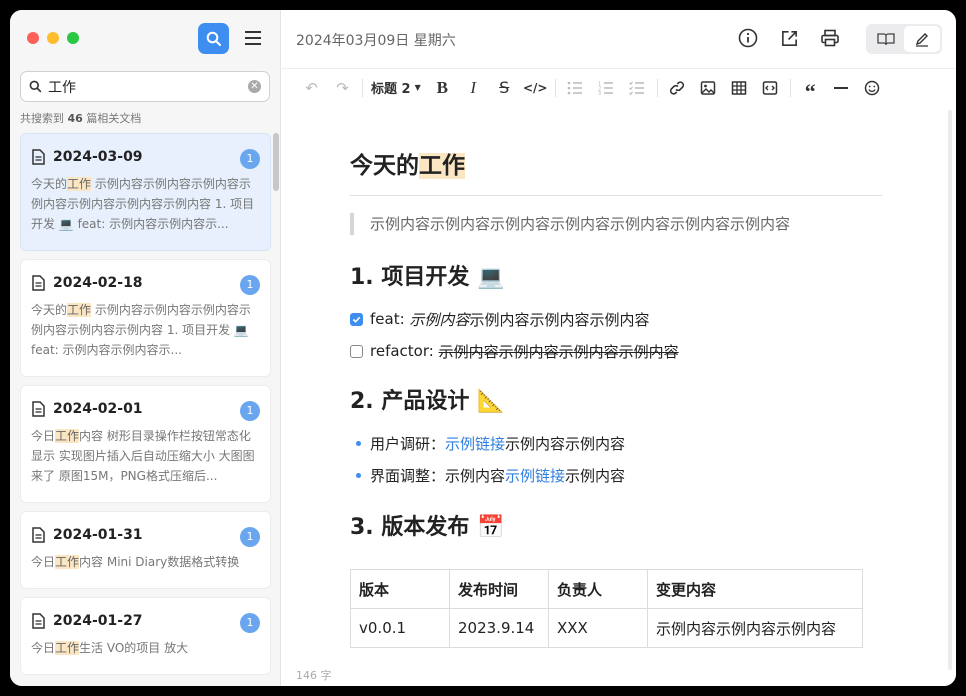  Describe the element at coordinates (616, 224) in the screenshot. I see `blockquote: 示例内容示例内容示例内容示例内容示例内容示例内容示例内容` at that location.